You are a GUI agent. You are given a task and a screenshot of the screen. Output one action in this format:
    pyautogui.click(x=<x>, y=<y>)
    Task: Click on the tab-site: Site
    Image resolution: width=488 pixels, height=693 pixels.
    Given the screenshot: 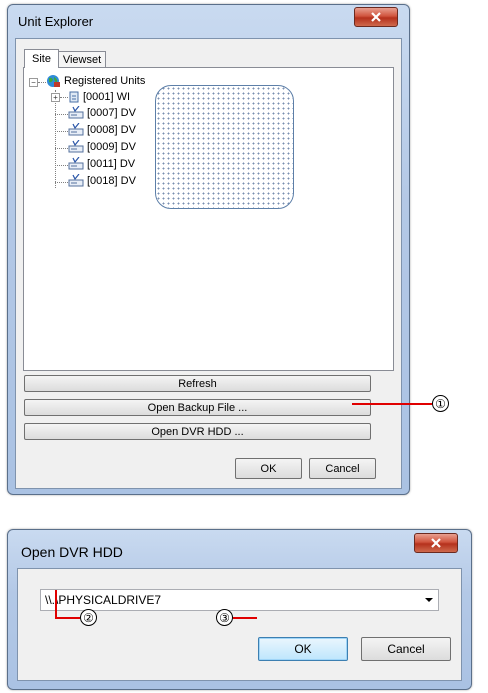 What is the action you would take?
    pyautogui.click(x=41, y=58)
    